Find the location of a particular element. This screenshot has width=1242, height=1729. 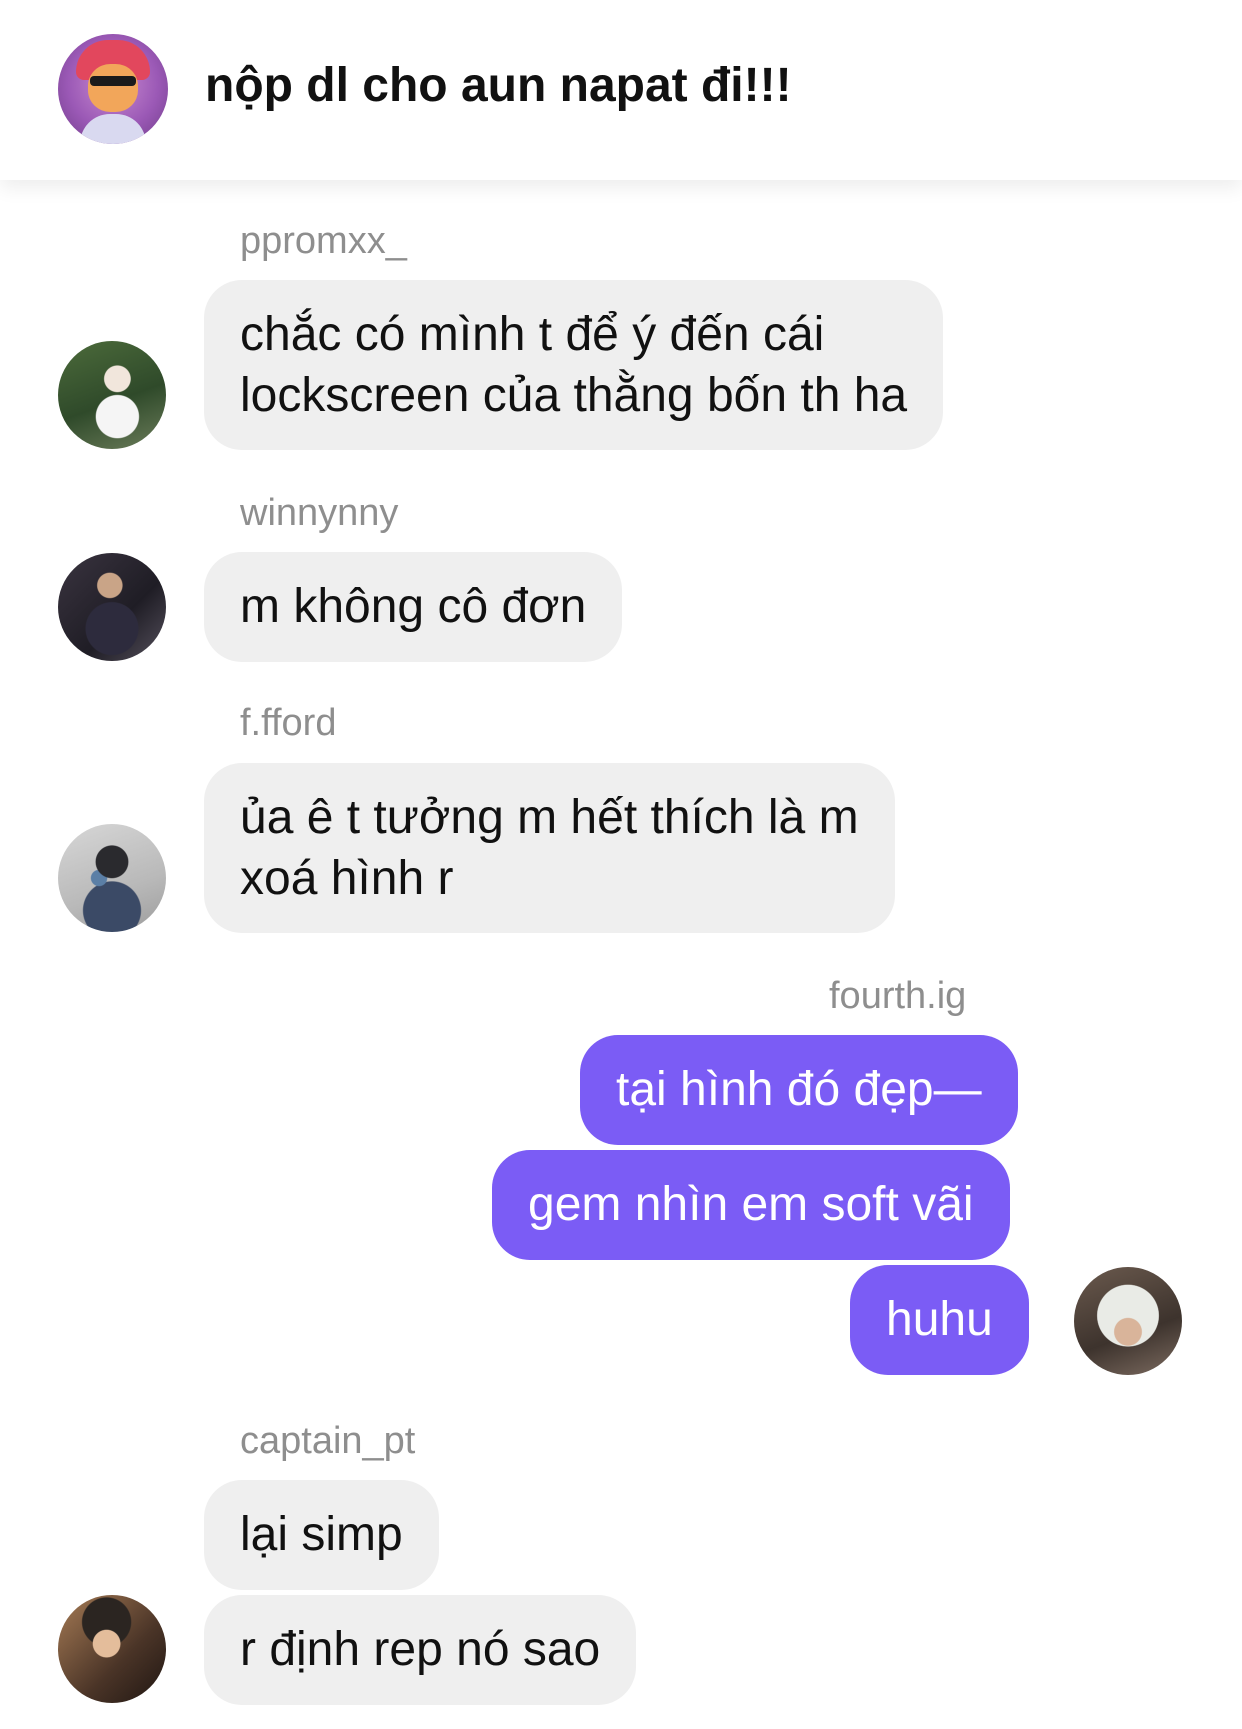

group-avatar is located at coordinates (113, 89).